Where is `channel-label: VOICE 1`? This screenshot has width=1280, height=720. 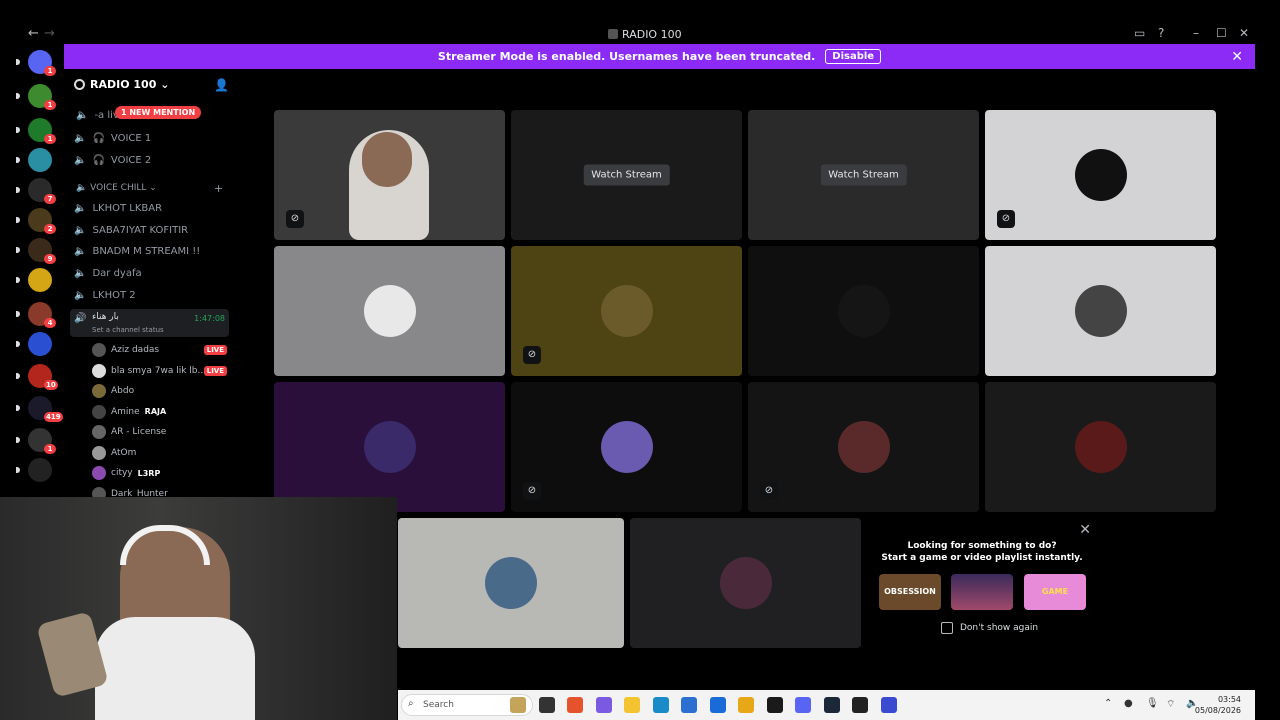 channel-label: VOICE 1 is located at coordinates (131, 138).